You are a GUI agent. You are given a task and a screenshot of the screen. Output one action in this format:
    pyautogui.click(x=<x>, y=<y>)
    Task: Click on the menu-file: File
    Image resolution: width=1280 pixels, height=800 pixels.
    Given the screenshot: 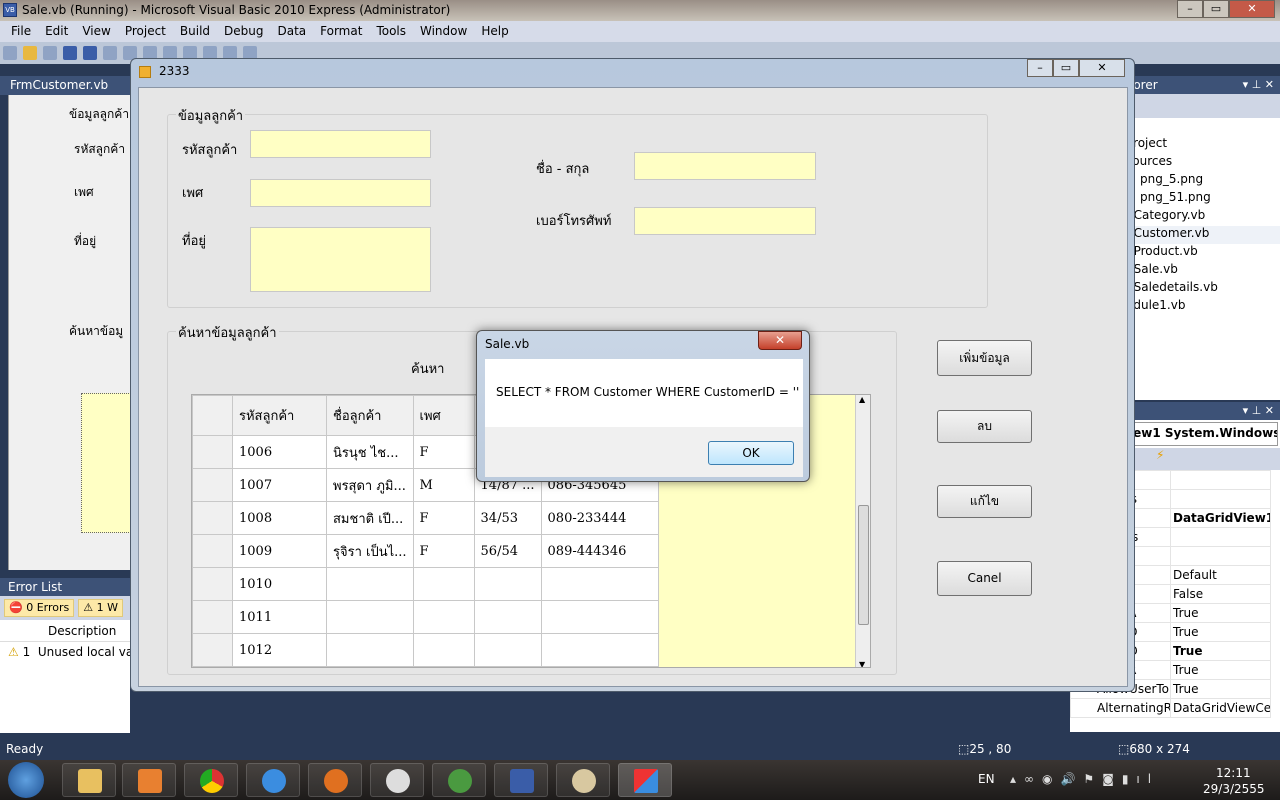 What is the action you would take?
    pyautogui.click(x=21, y=31)
    